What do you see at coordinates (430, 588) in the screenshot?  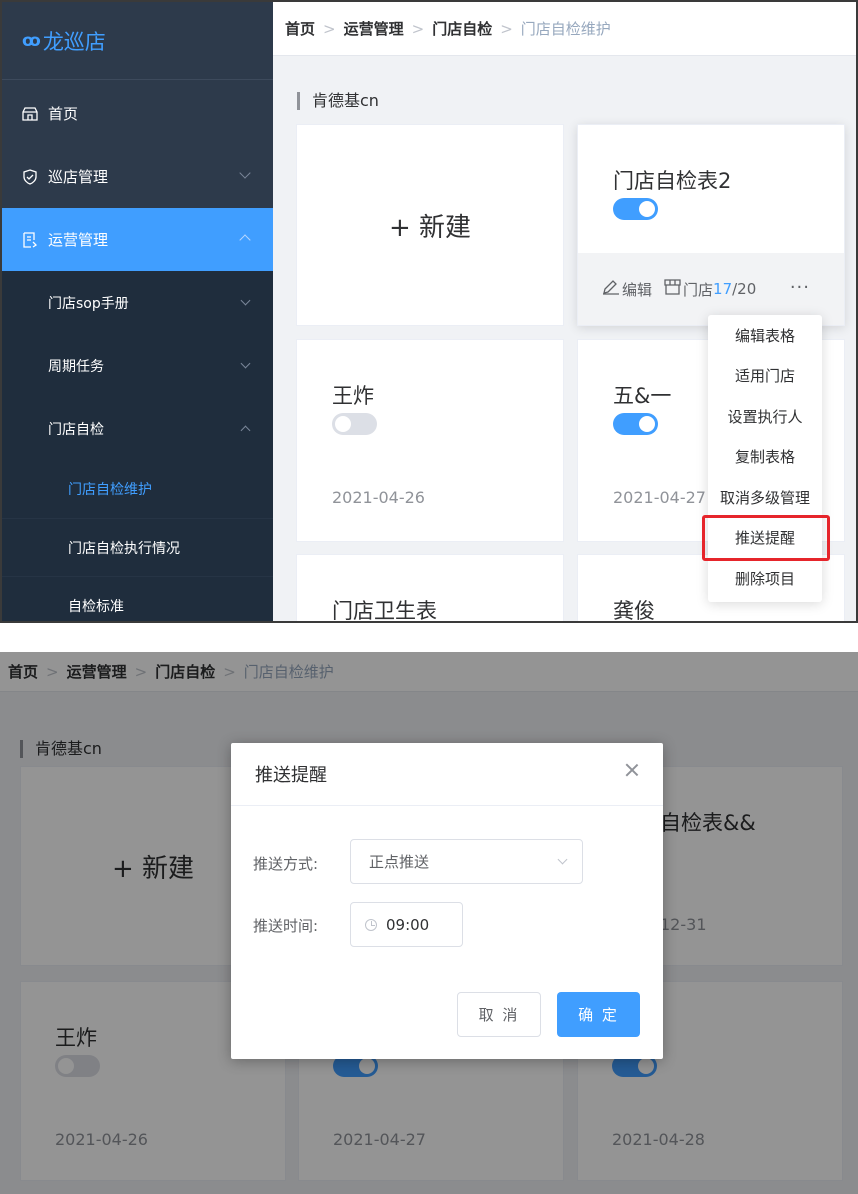 I see `form-card: 门店卫生表` at bounding box center [430, 588].